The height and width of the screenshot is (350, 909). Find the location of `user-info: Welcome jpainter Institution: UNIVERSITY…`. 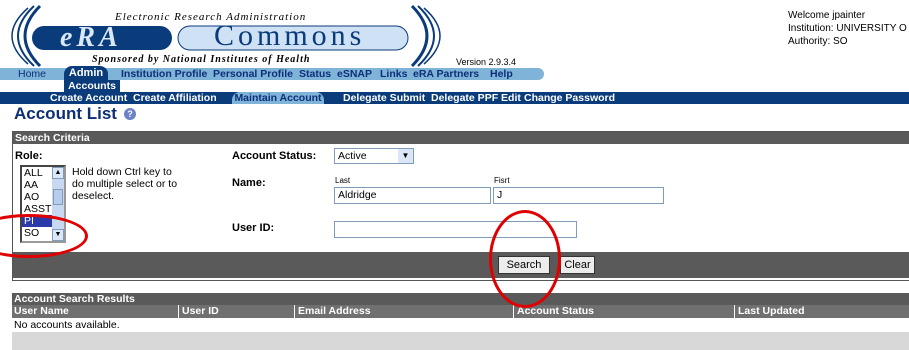

user-info: Welcome jpainter Institution: UNIVERSITY… is located at coordinates (847, 28).